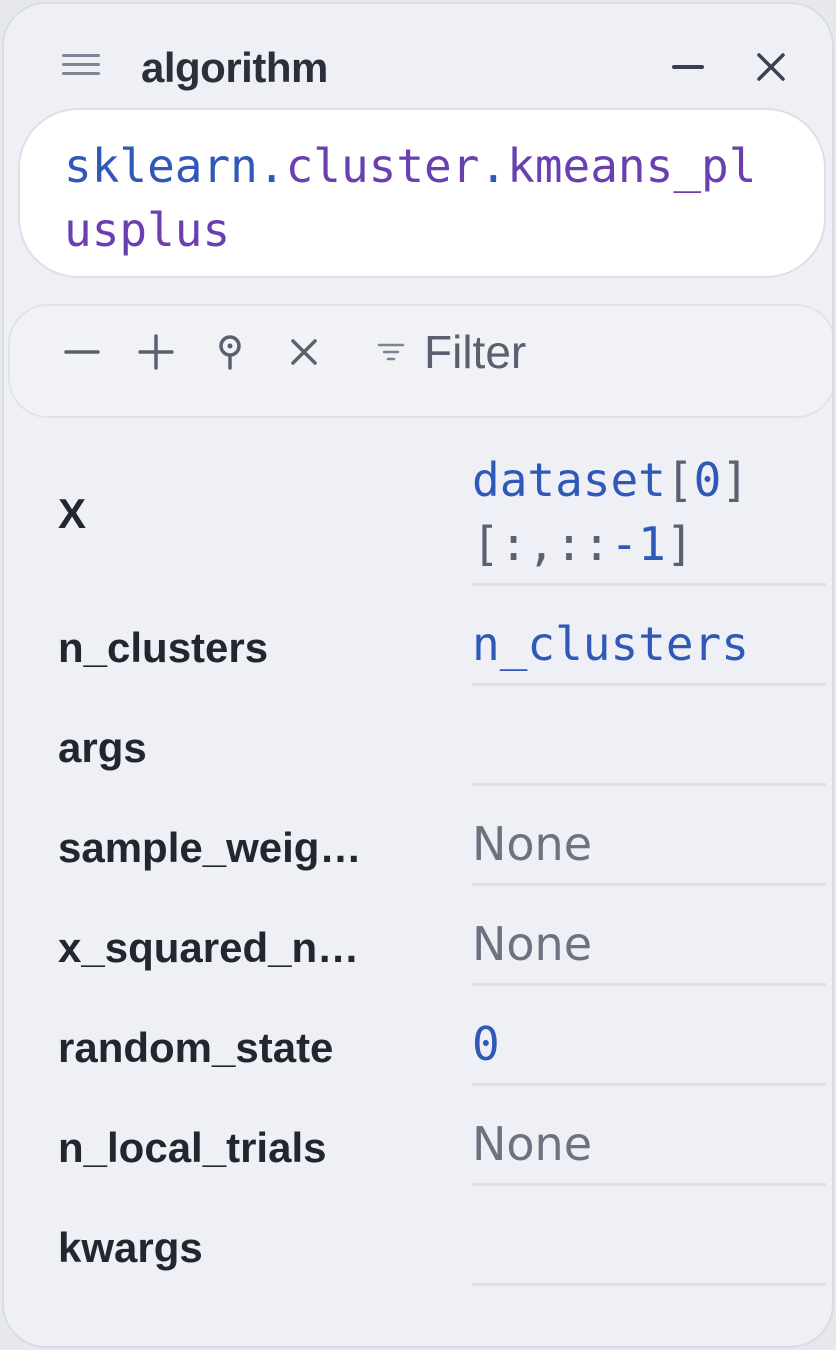 This screenshot has width=836, height=1350. I want to click on minimize-icon, so click(688, 66).